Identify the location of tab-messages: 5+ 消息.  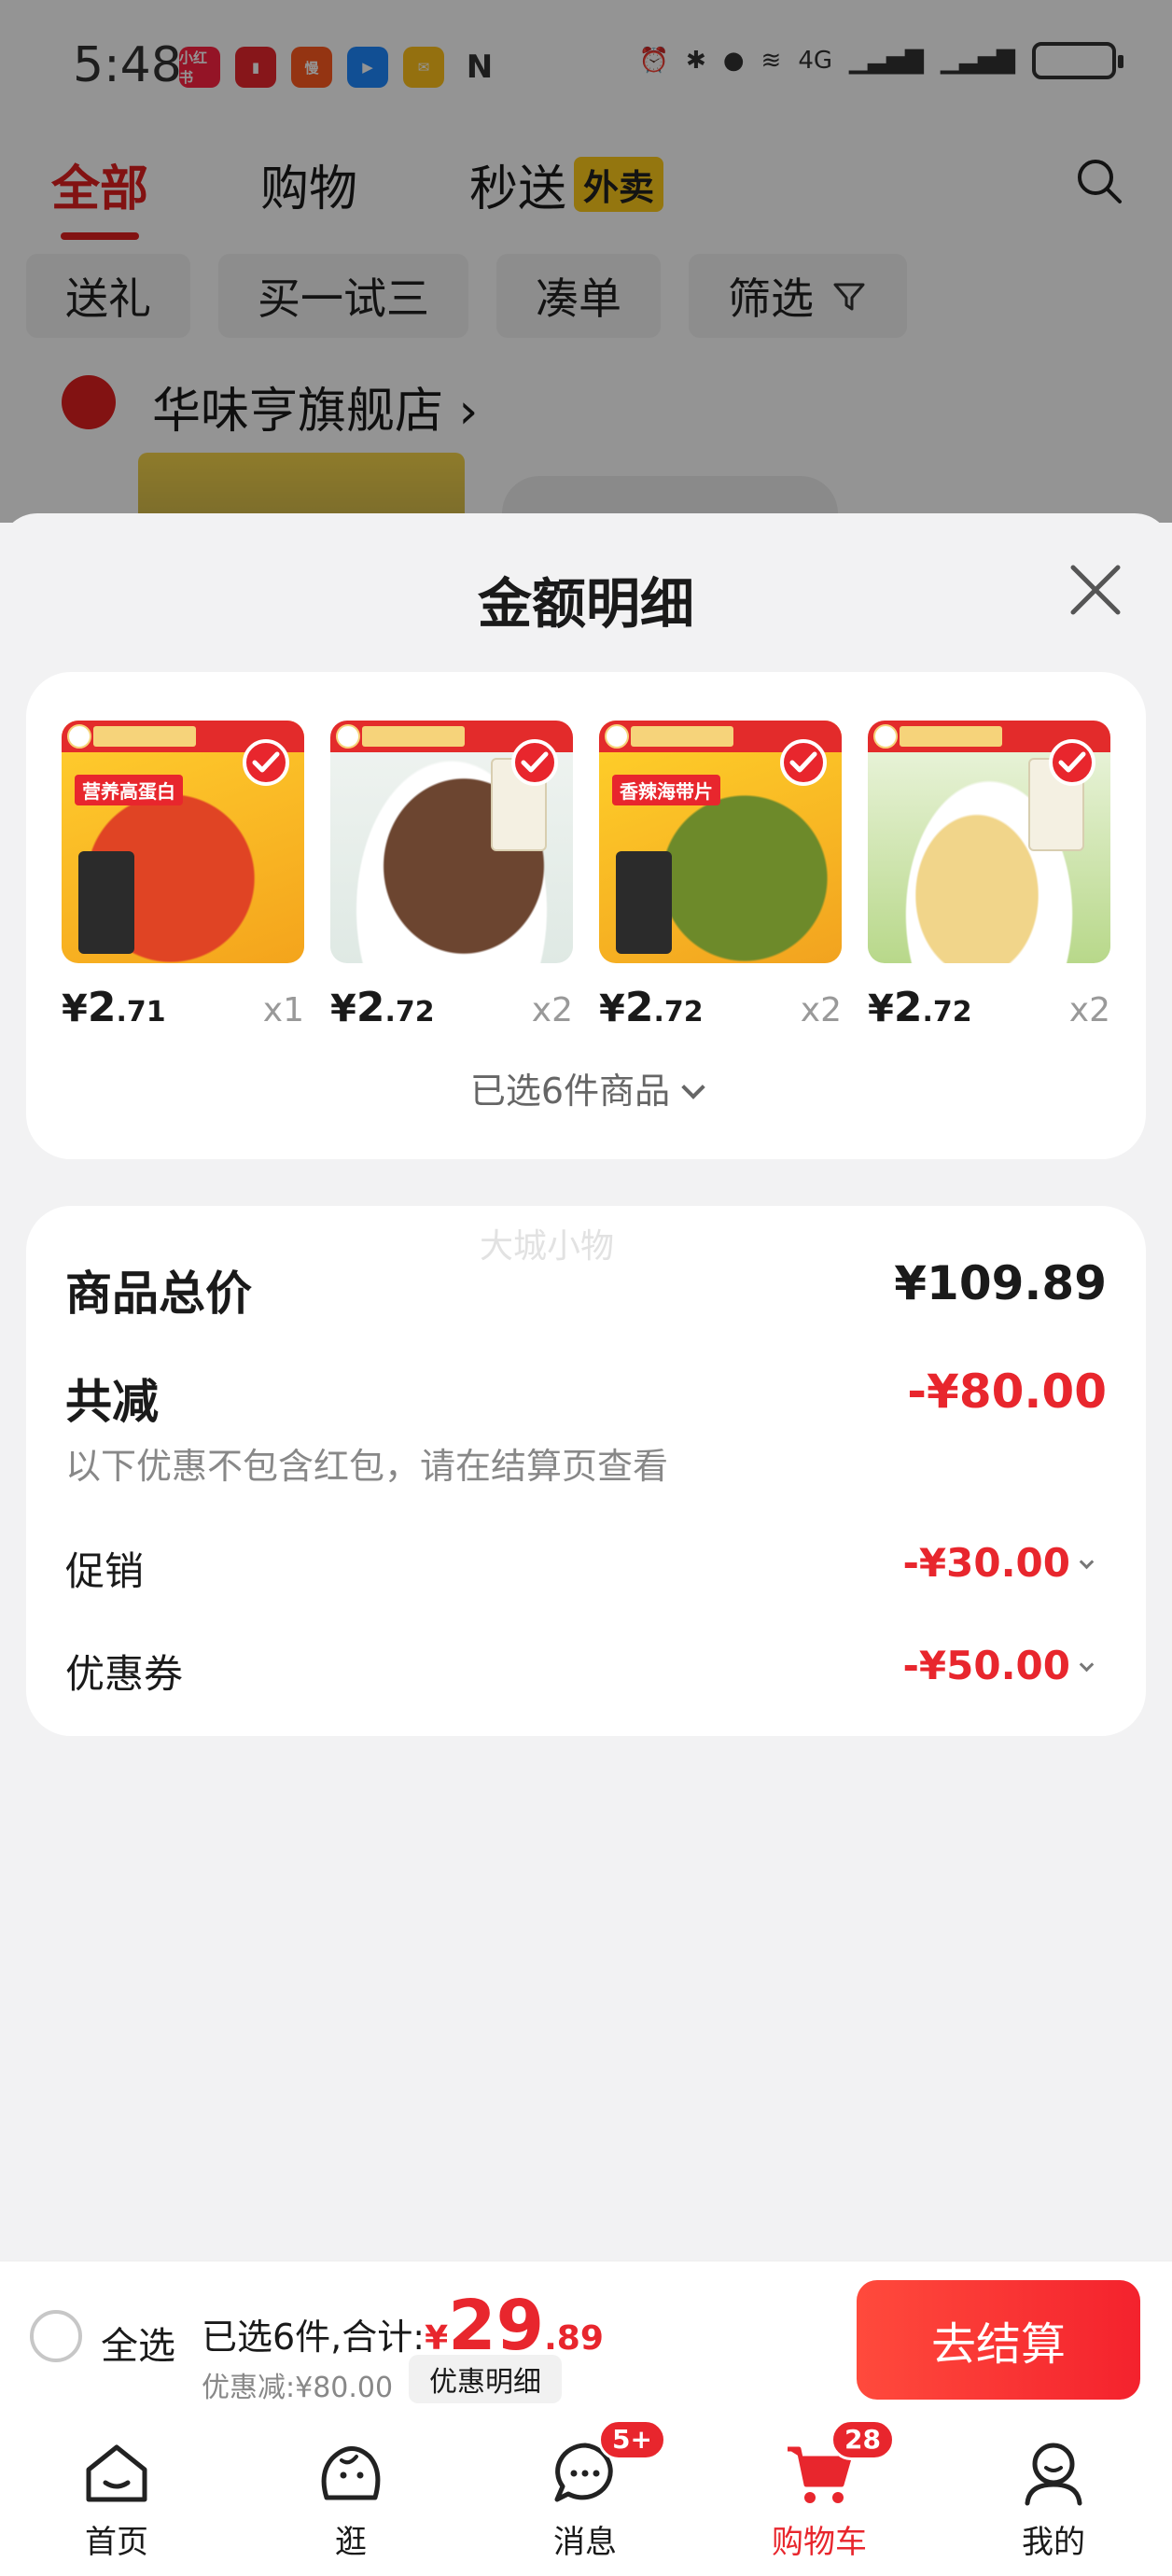
(585, 2497).